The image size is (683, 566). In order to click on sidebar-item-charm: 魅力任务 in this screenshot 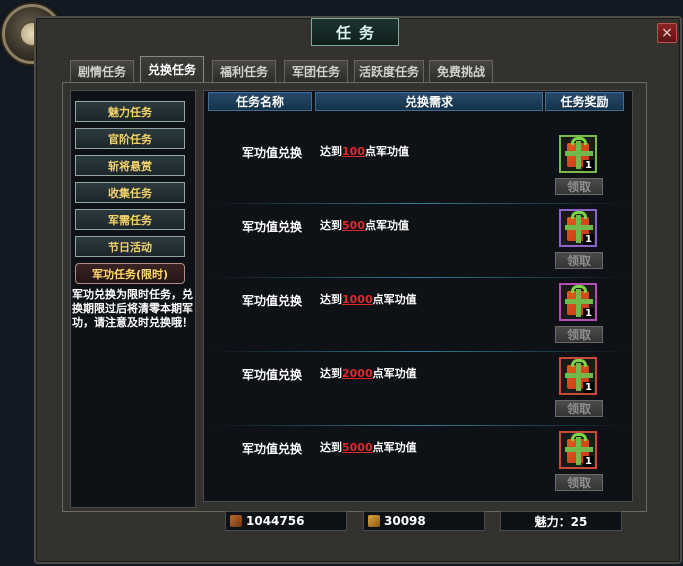, I will do `click(130, 111)`.